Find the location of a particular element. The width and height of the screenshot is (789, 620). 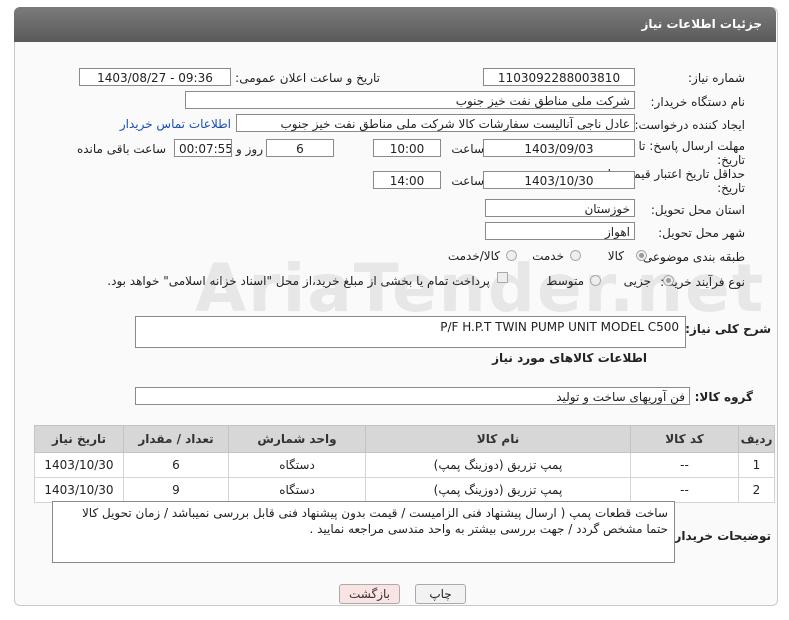

buyer-org-field: شرکت ملی مناطق نفت خیز جنوب is located at coordinates (410, 100).